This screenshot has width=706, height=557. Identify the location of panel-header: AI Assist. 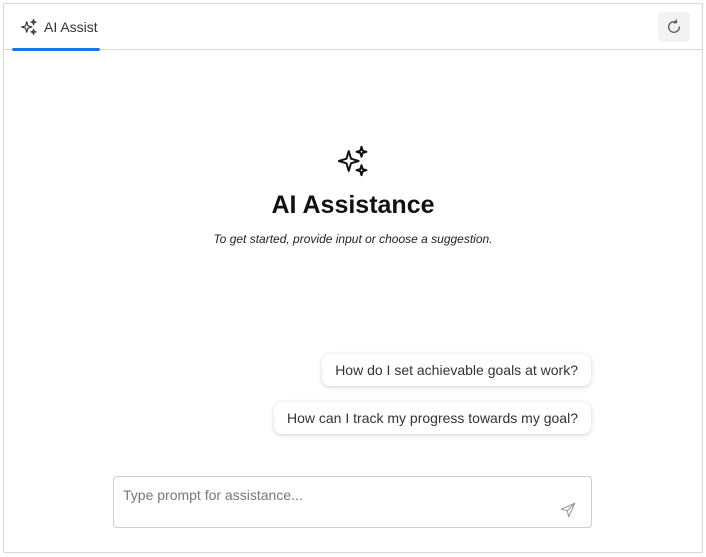
(353, 27).